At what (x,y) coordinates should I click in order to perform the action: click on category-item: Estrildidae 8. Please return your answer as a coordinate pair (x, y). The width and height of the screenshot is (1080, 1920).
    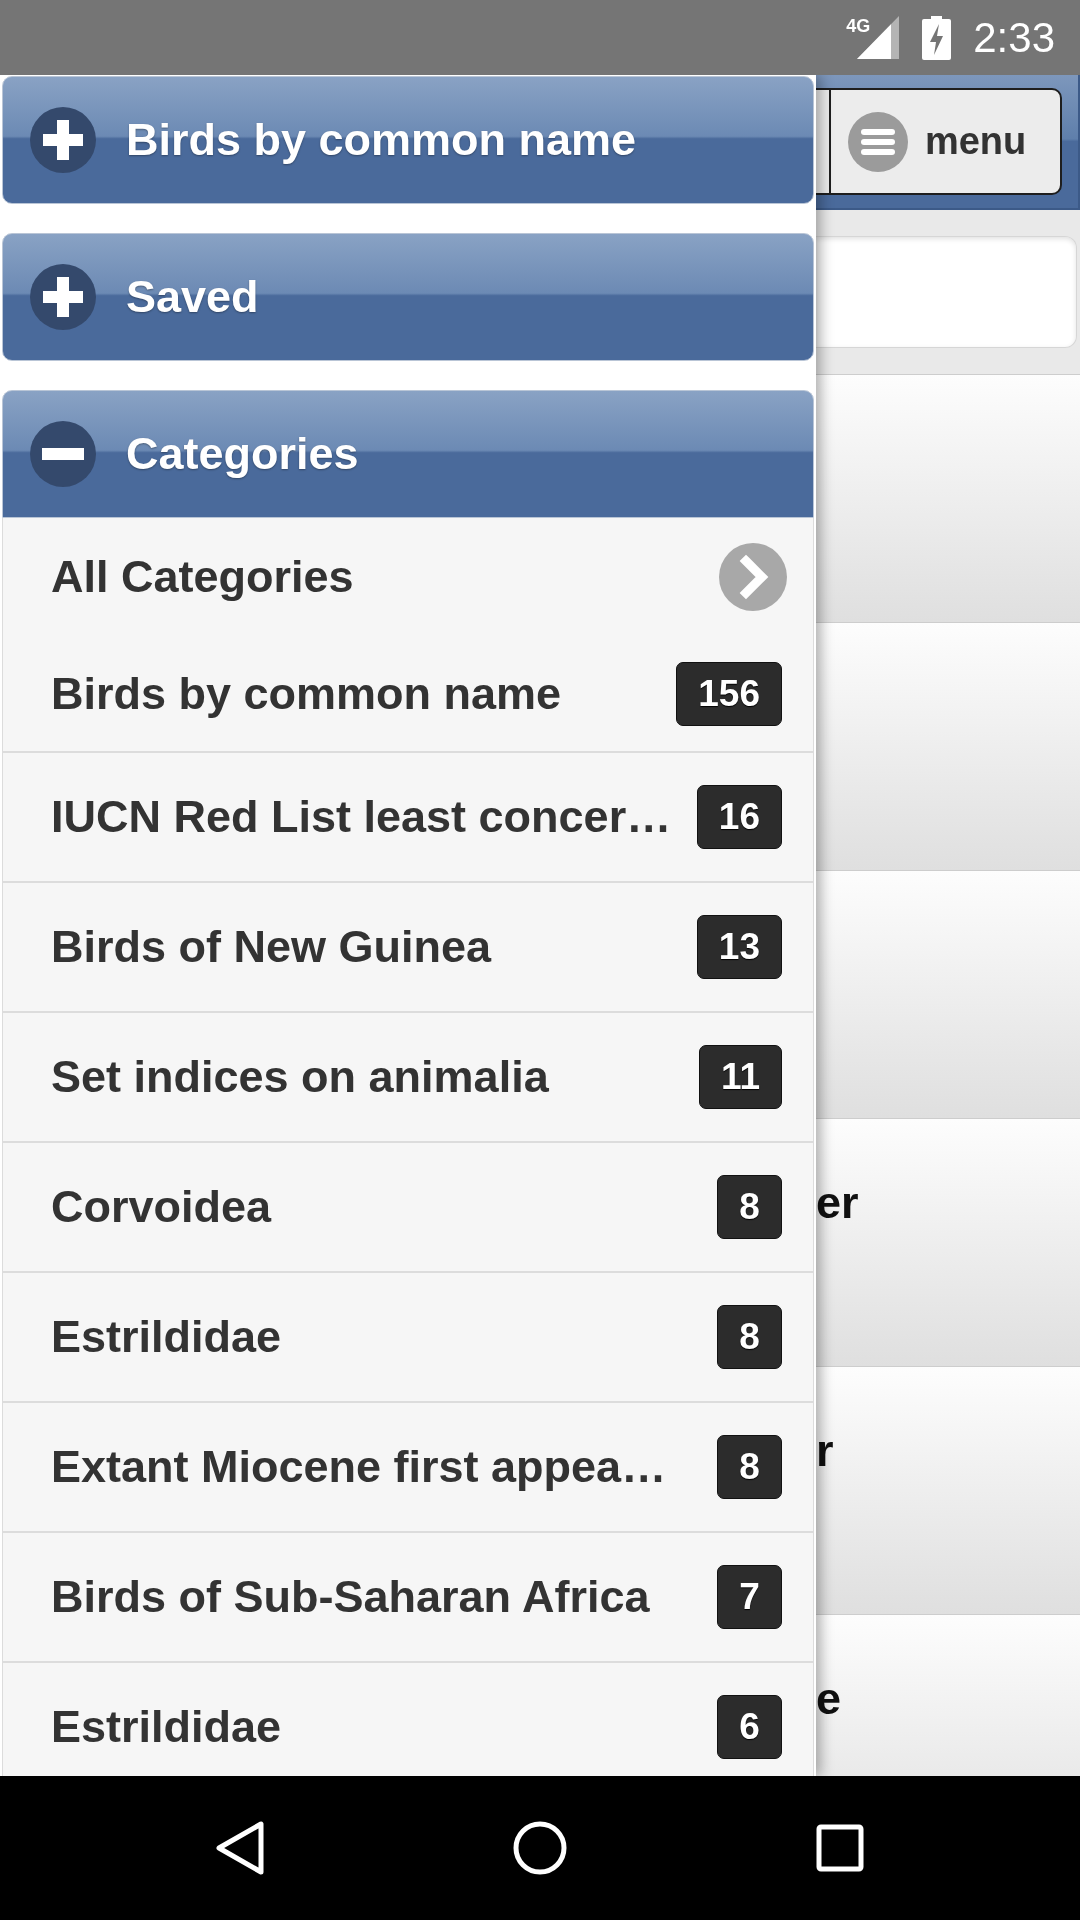
    Looking at the image, I should click on (408, 1336).